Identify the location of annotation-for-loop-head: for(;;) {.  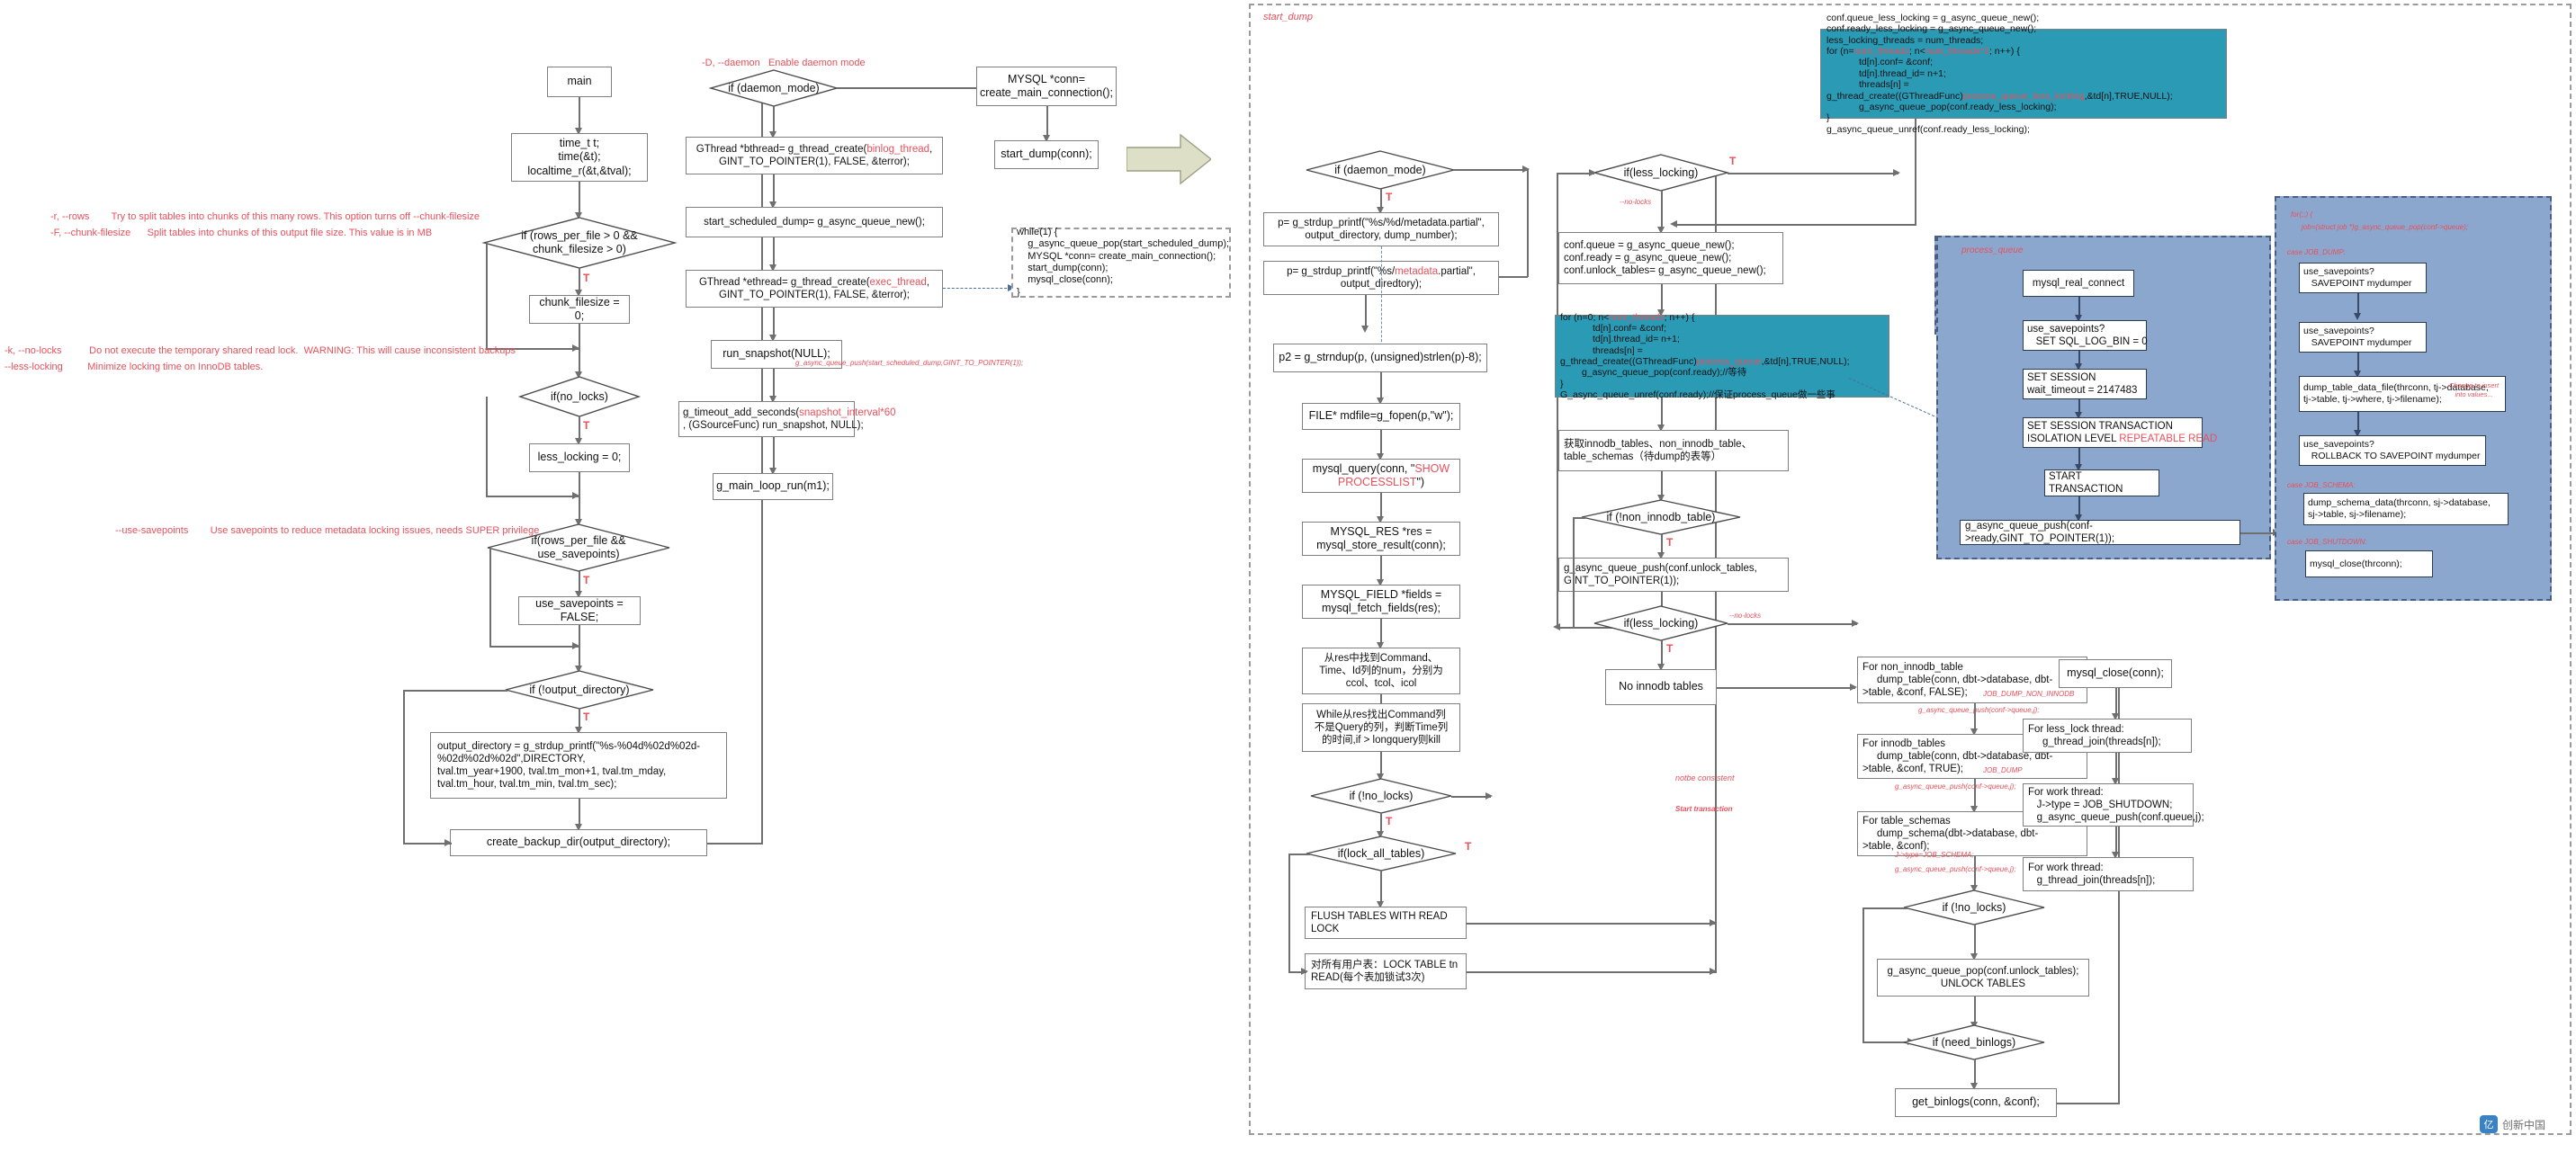
(2302, 214).